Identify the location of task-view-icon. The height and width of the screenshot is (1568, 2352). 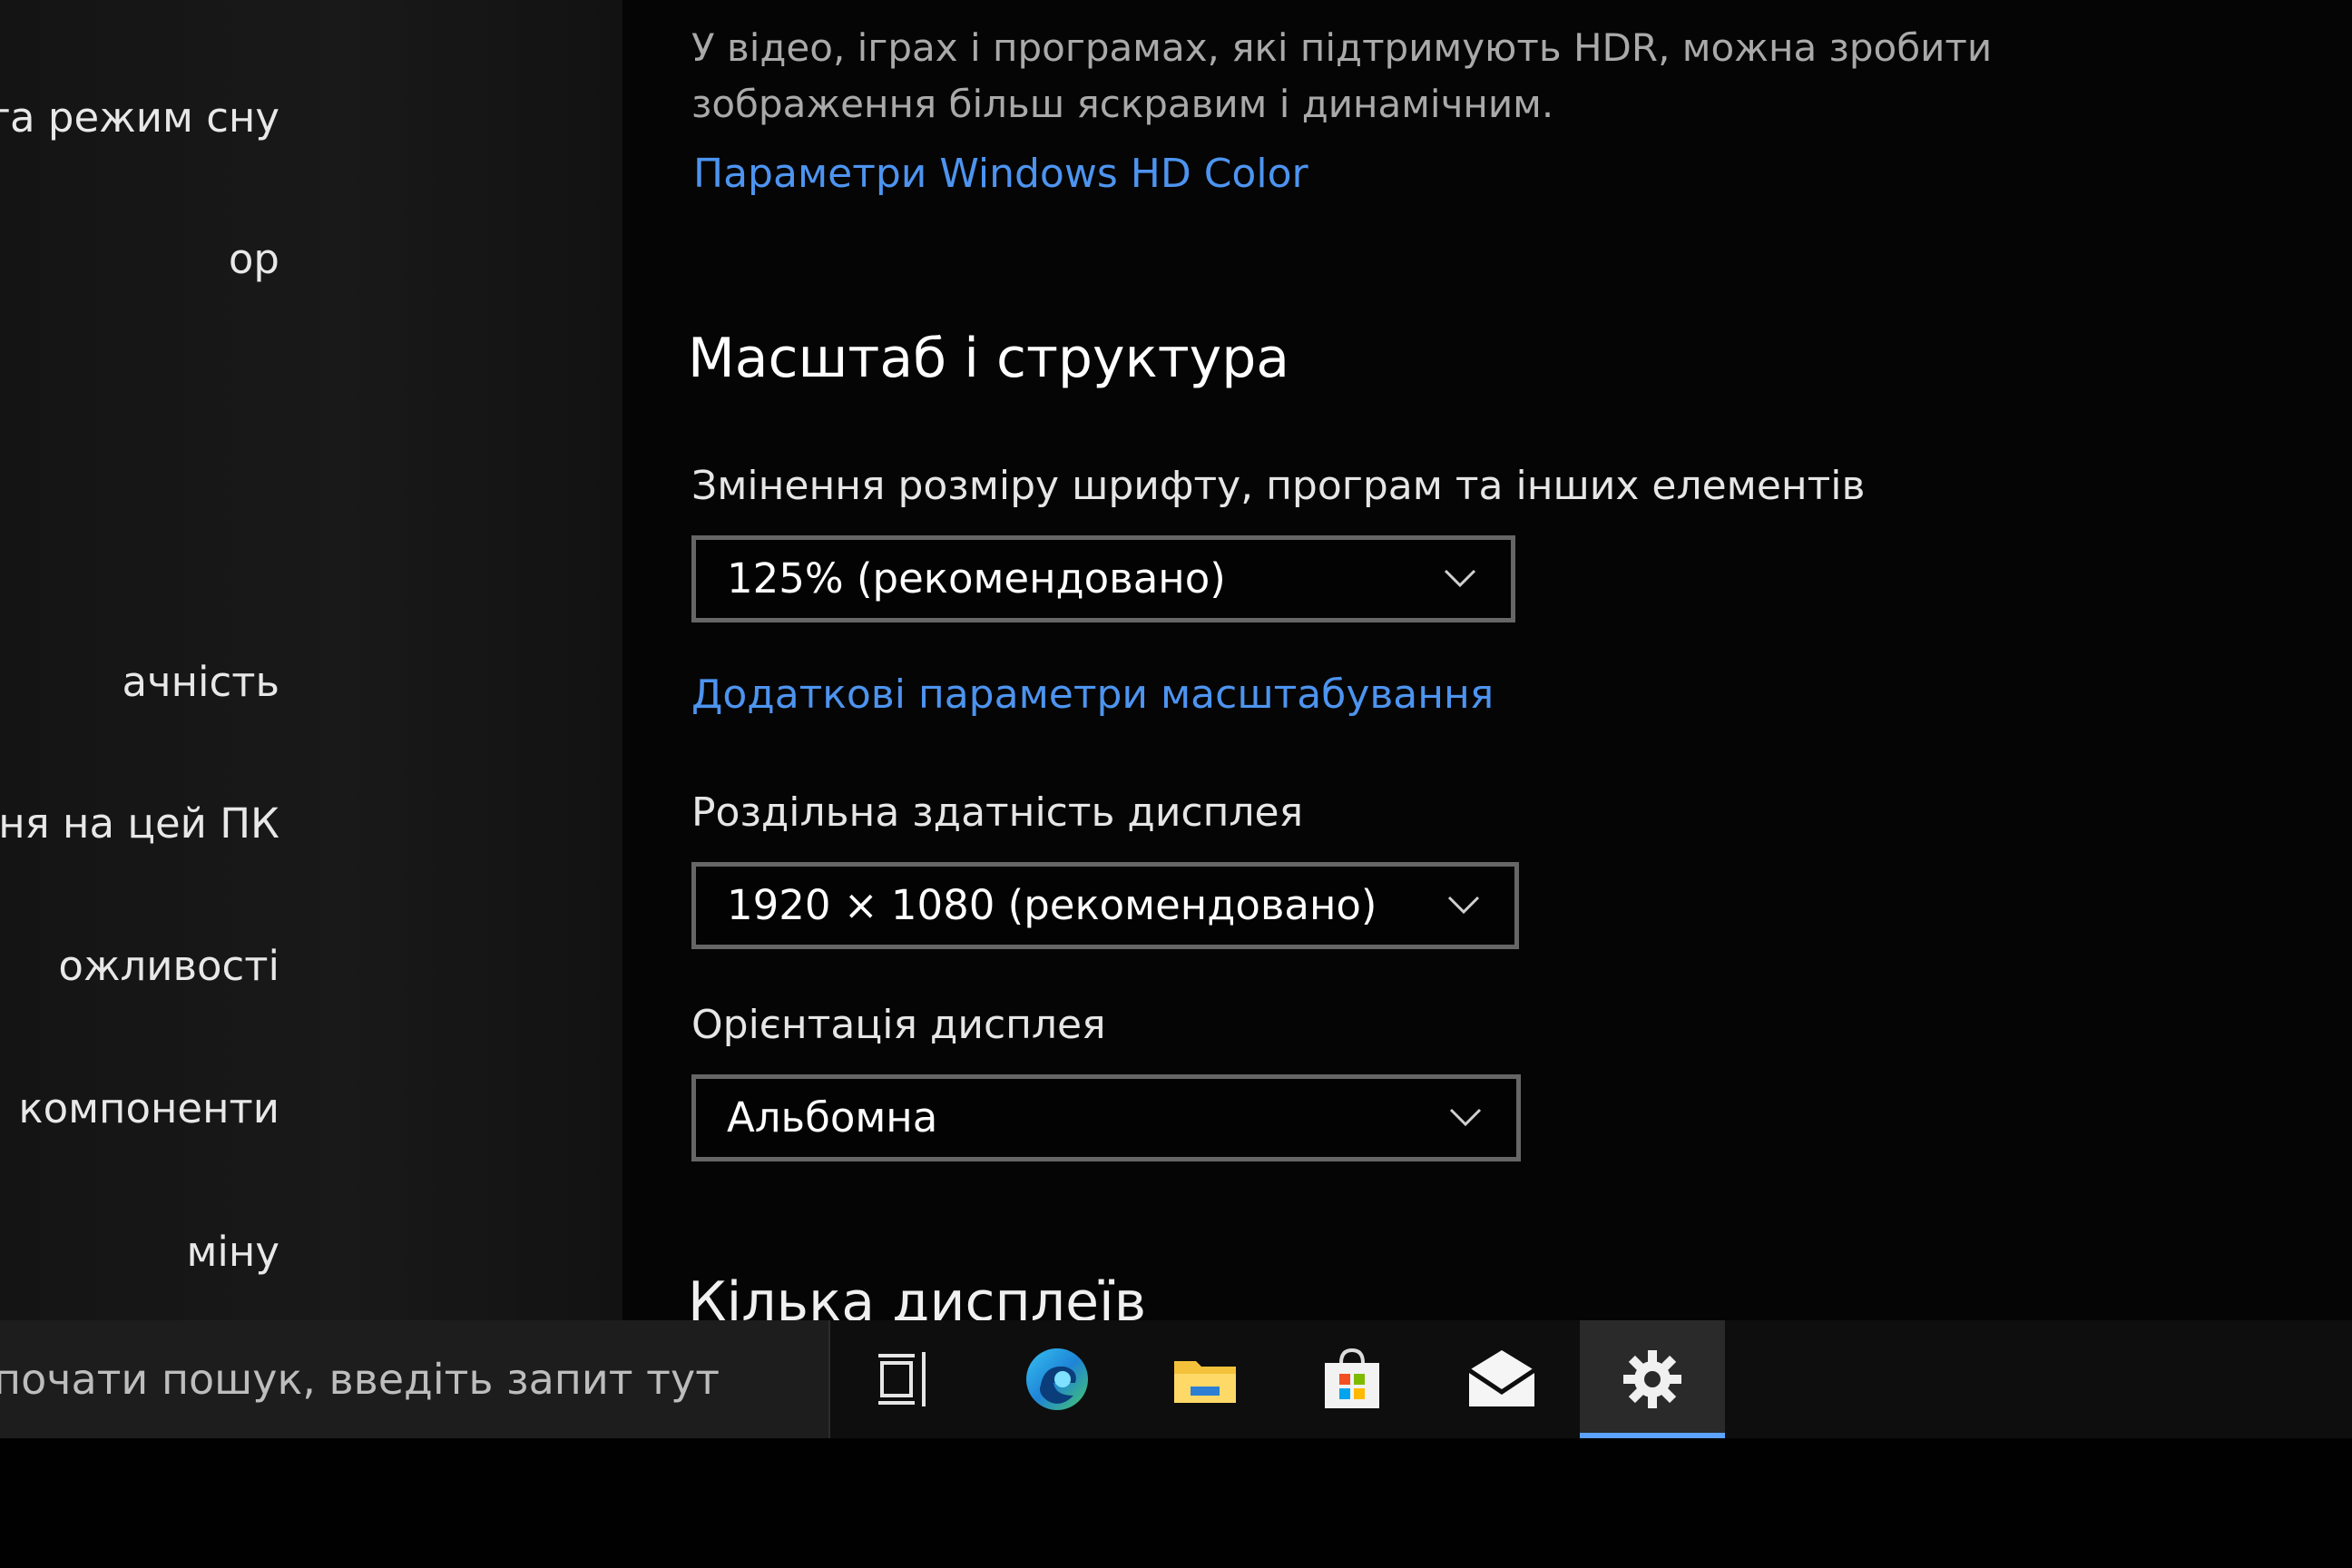
(902, 1379).